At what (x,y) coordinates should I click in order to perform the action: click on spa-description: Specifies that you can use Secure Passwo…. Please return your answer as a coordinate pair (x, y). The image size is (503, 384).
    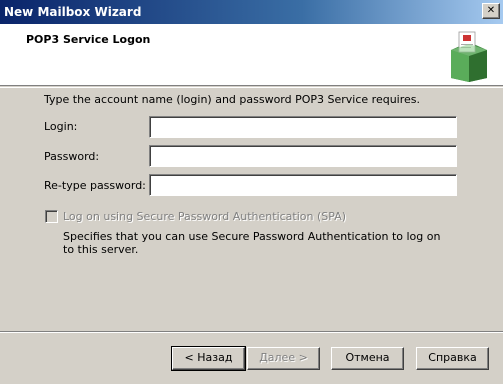
    Looking at the image, I should click on (252, 243).